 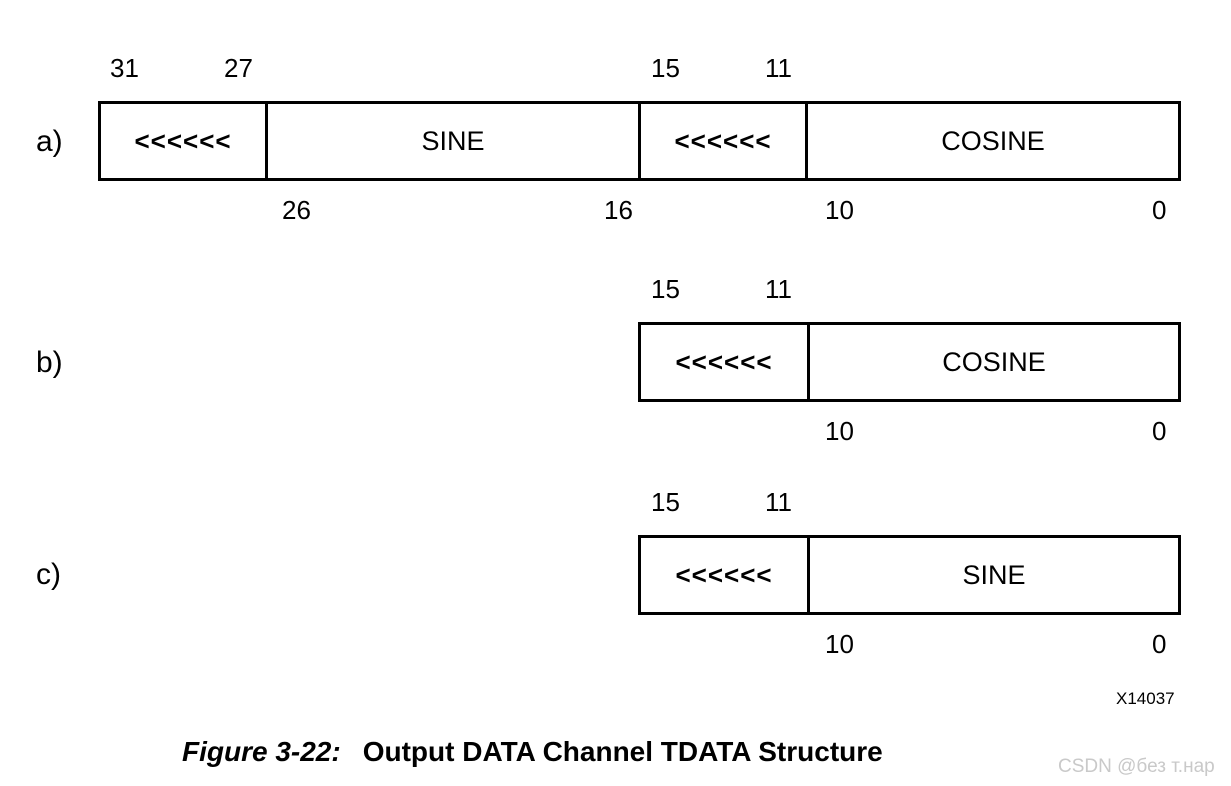 I want to click on bitfield-cell-a-cosine: COSINE, so click(x=993, y=140).